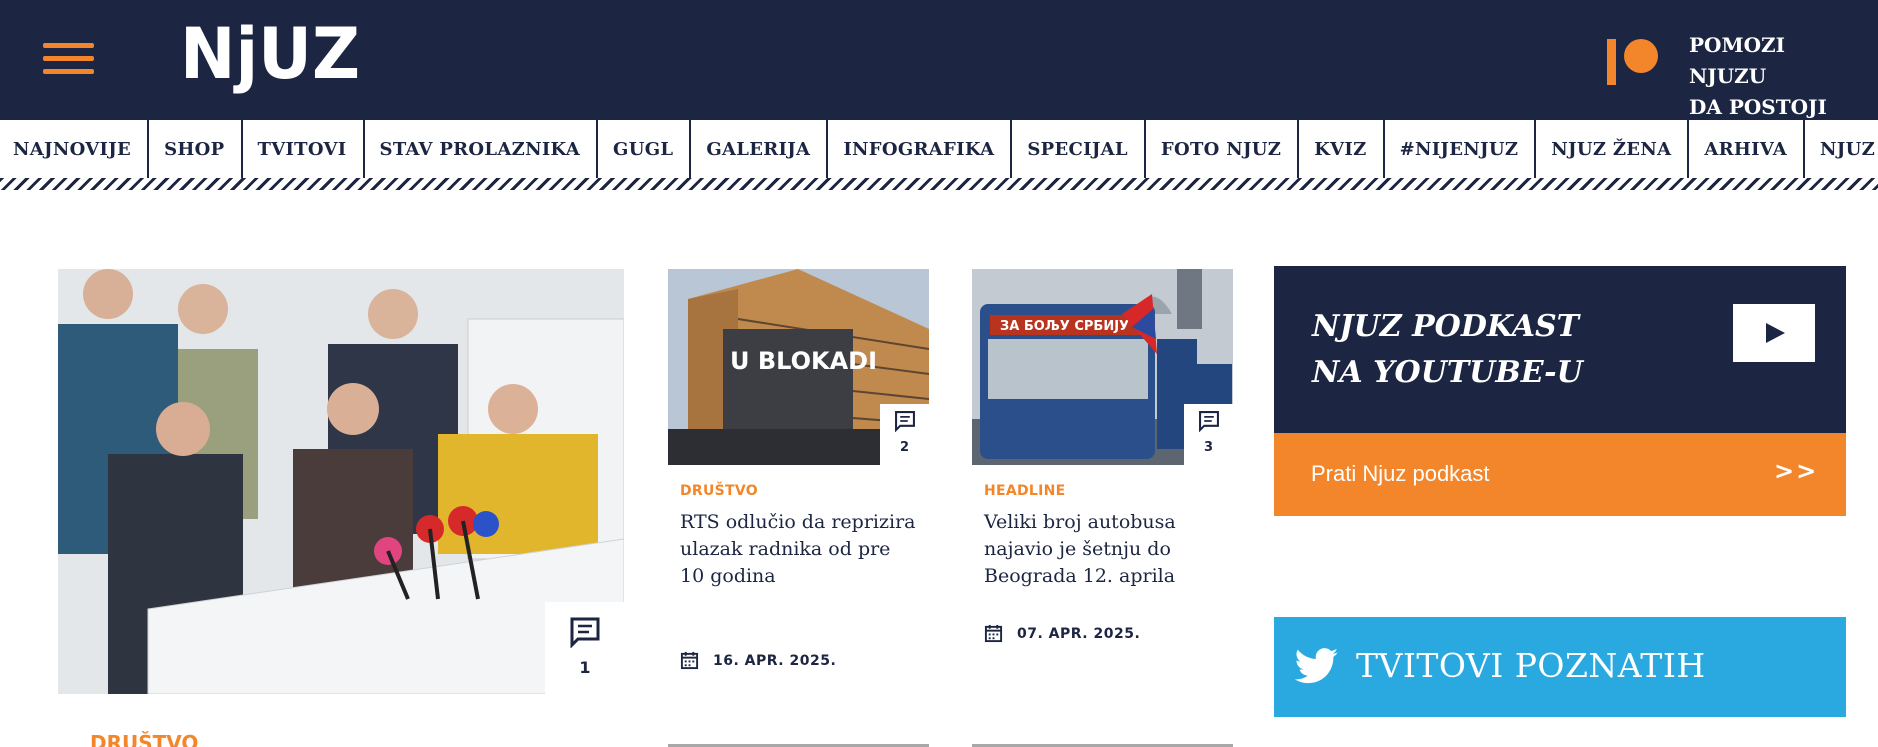  Describe the element at coordinates (904, 434) in the screenshot. I see `article-comment-badge: 2` at that location.